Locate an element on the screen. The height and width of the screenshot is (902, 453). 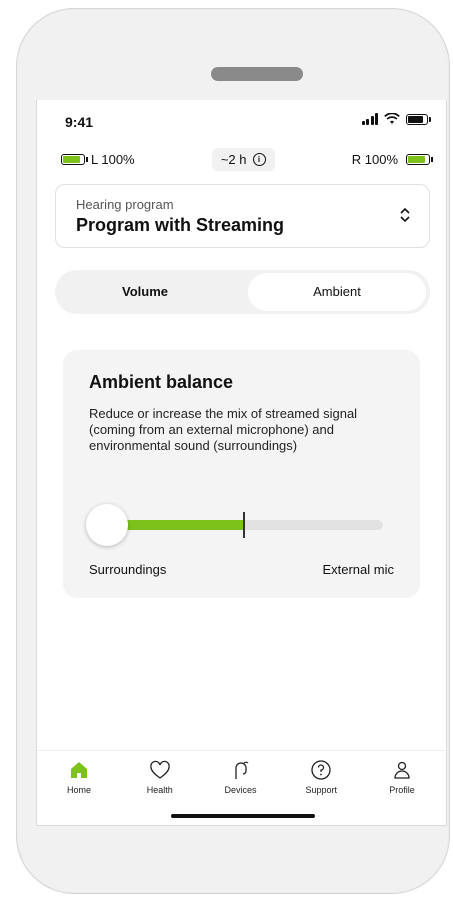
nav-devices: Devices is located at coordinates (241, 776).